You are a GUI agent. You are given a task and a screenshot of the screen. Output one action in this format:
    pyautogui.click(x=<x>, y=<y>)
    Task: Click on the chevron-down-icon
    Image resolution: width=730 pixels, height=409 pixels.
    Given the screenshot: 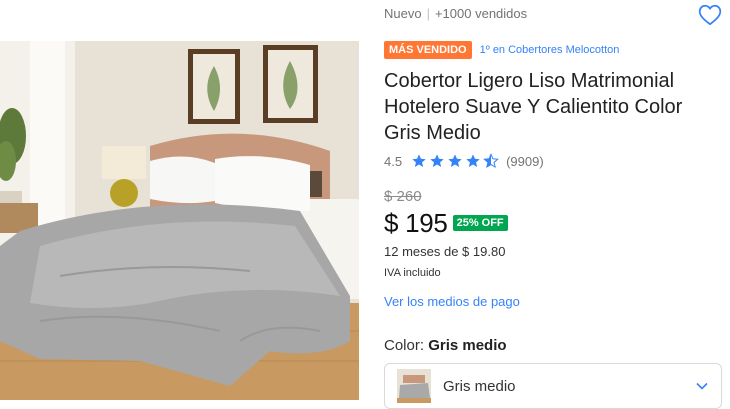 What is the action you would take?
    pyautogui.click(x=702, y=386)
    